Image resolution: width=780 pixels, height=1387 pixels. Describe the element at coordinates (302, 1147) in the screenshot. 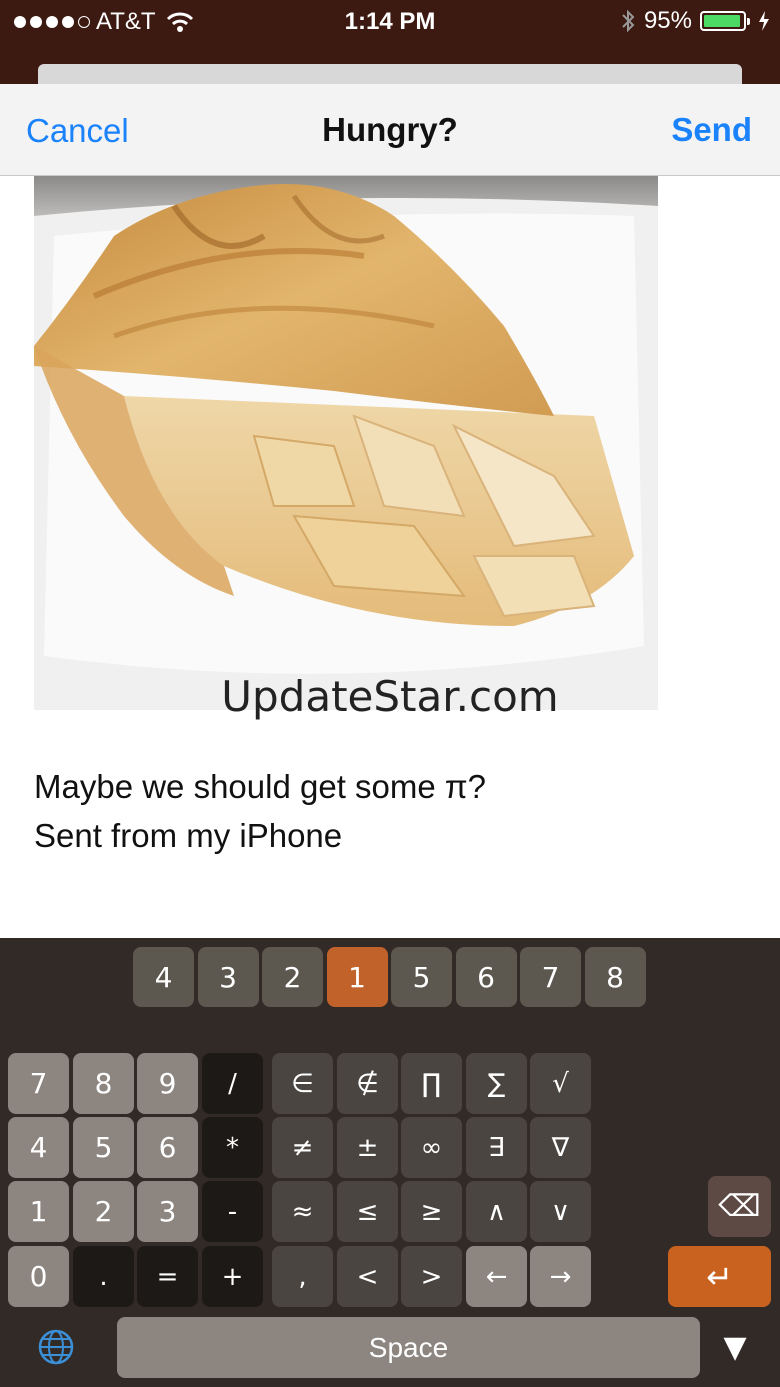

I see `keyboard-key: ≠` at that location.